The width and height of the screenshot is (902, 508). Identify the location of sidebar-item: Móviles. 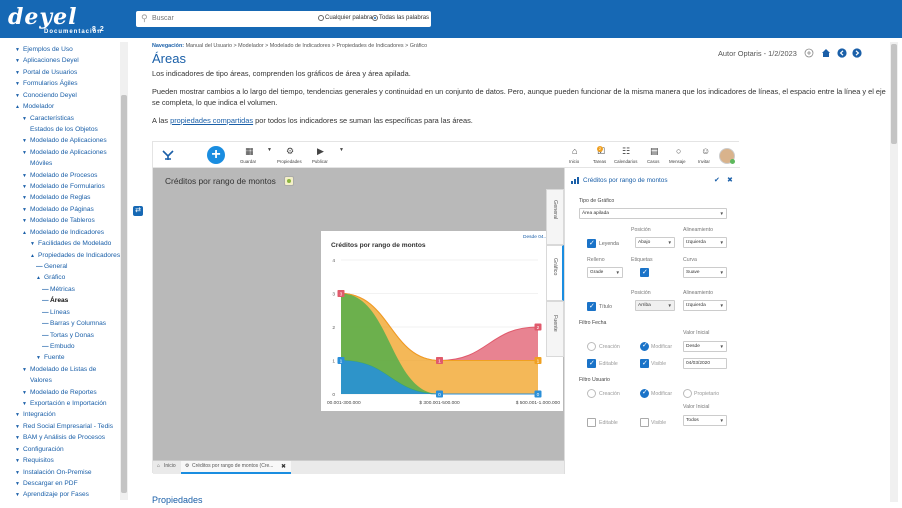
(37, 164).